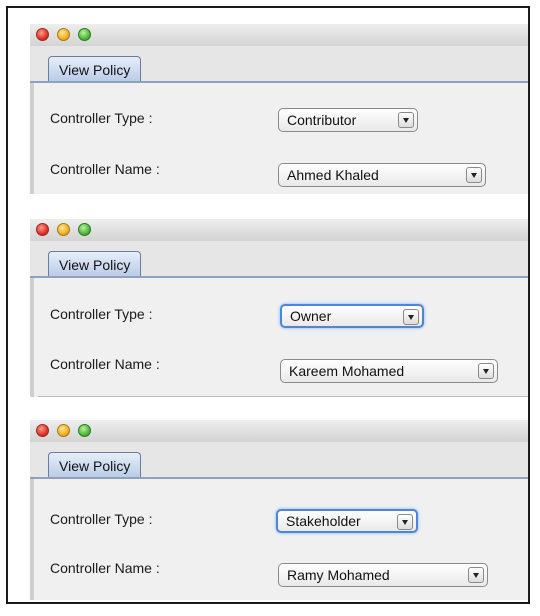 The height and width of the screenshot is (616, 540). What do you see at coordinates (352, 316) in the screenshot?
I see `controller-type-select: Owner` at bounding box center [352, 316].